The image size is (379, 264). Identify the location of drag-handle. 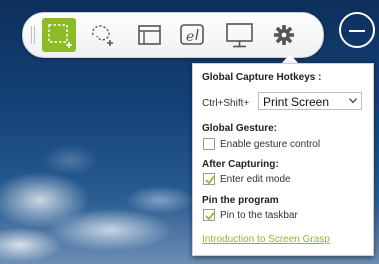
(34, 35).